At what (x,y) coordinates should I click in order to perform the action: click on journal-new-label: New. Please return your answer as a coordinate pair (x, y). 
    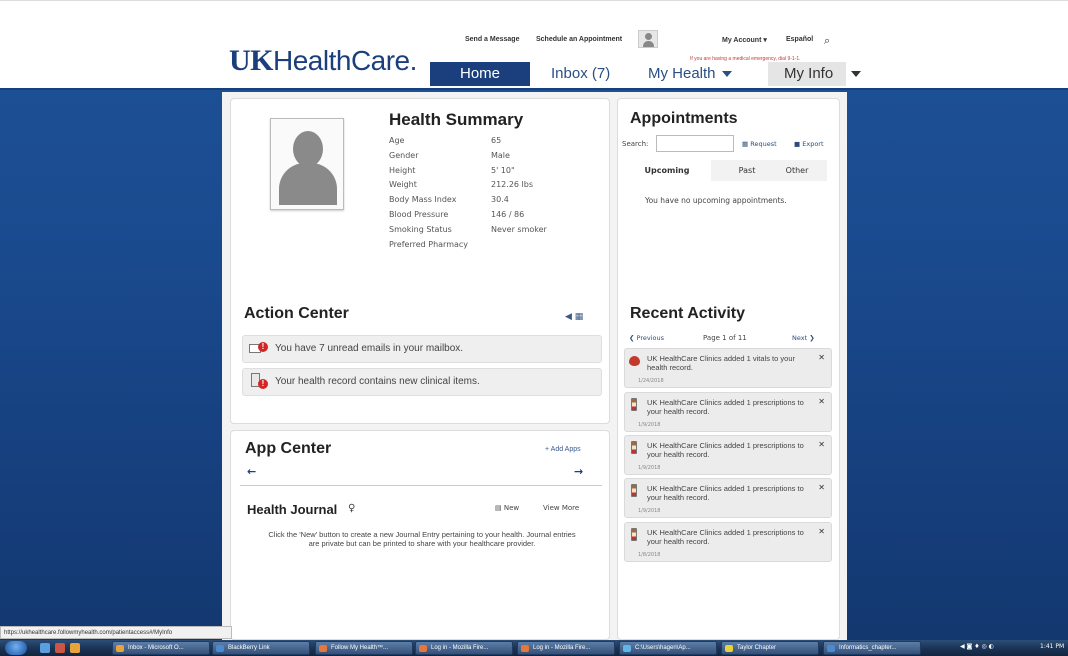
    Looking at the image, I should click on (511, 508).